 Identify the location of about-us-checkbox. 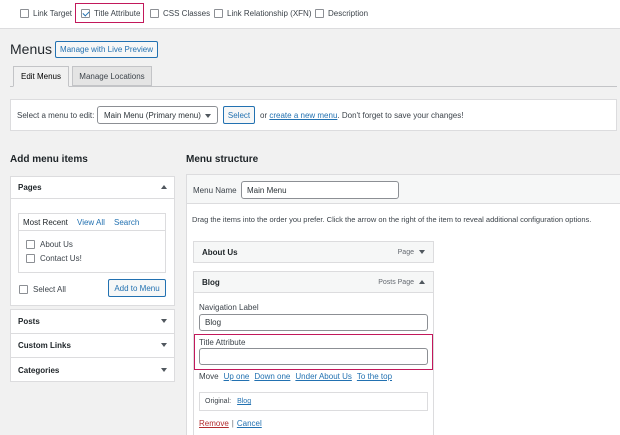
(30, 244).